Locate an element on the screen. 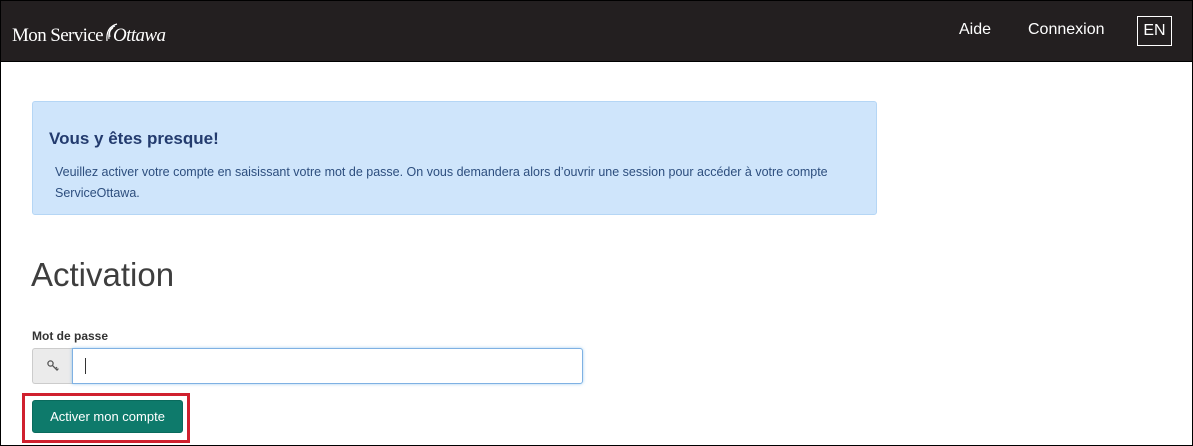  alert-title: Vous y êtes presque! is located at coordinates (134, 138).